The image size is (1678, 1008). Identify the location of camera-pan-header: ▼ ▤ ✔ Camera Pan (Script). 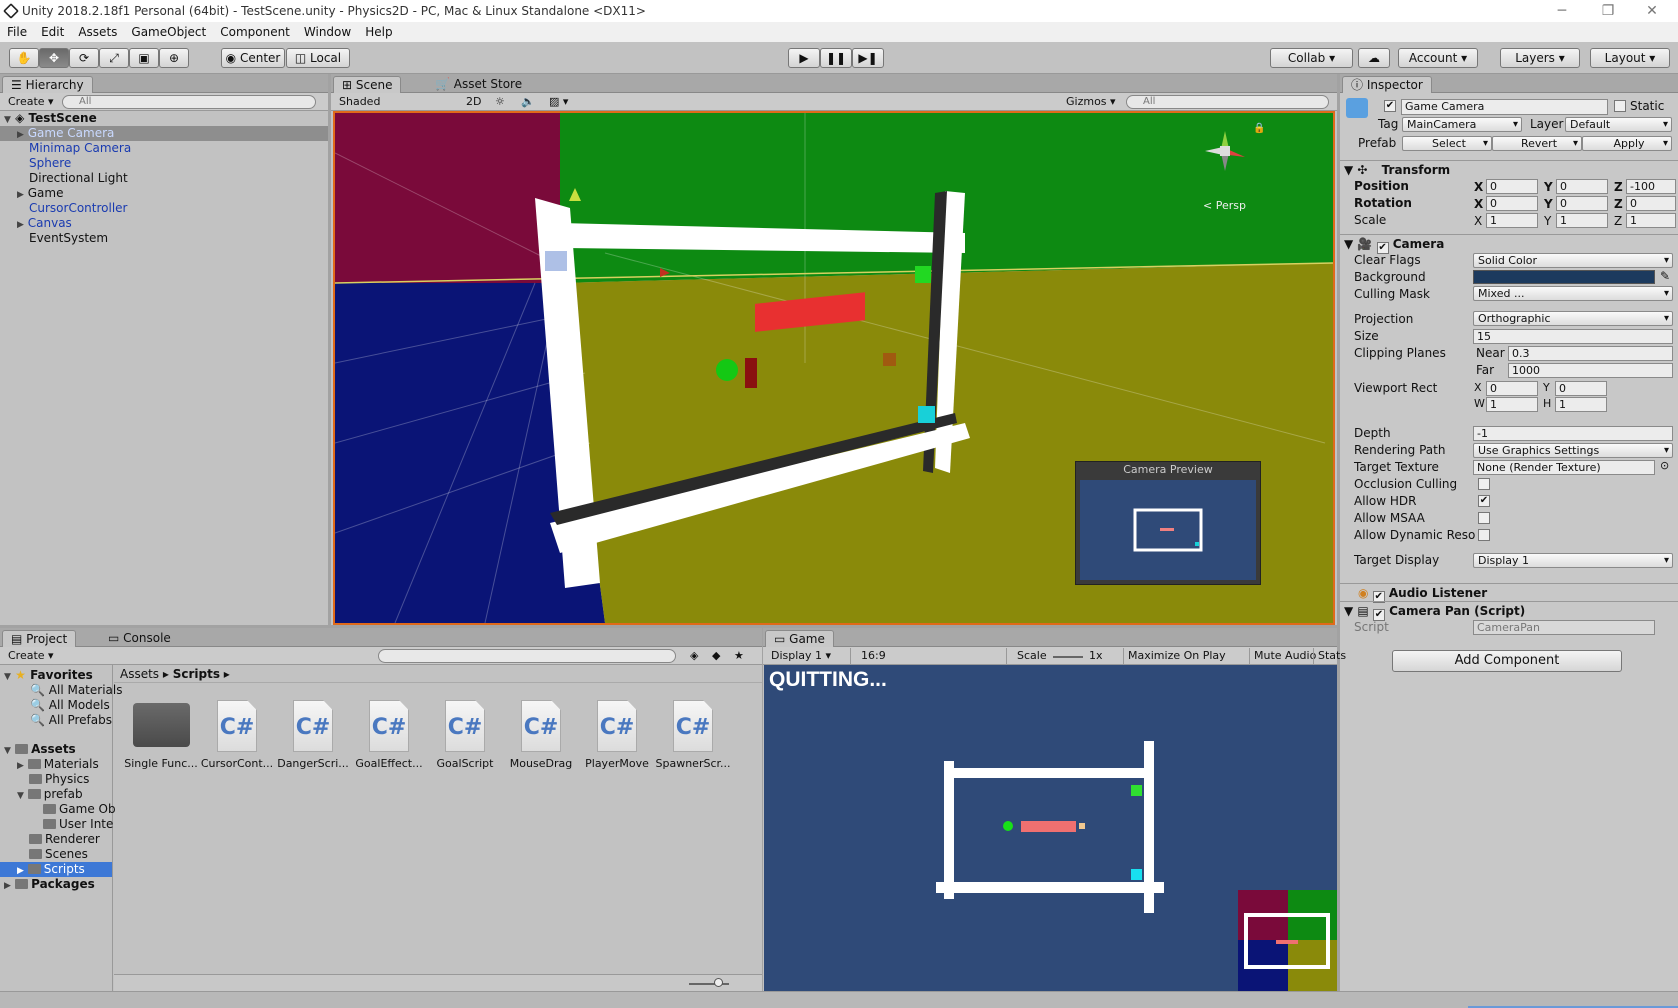
(1509, 611).